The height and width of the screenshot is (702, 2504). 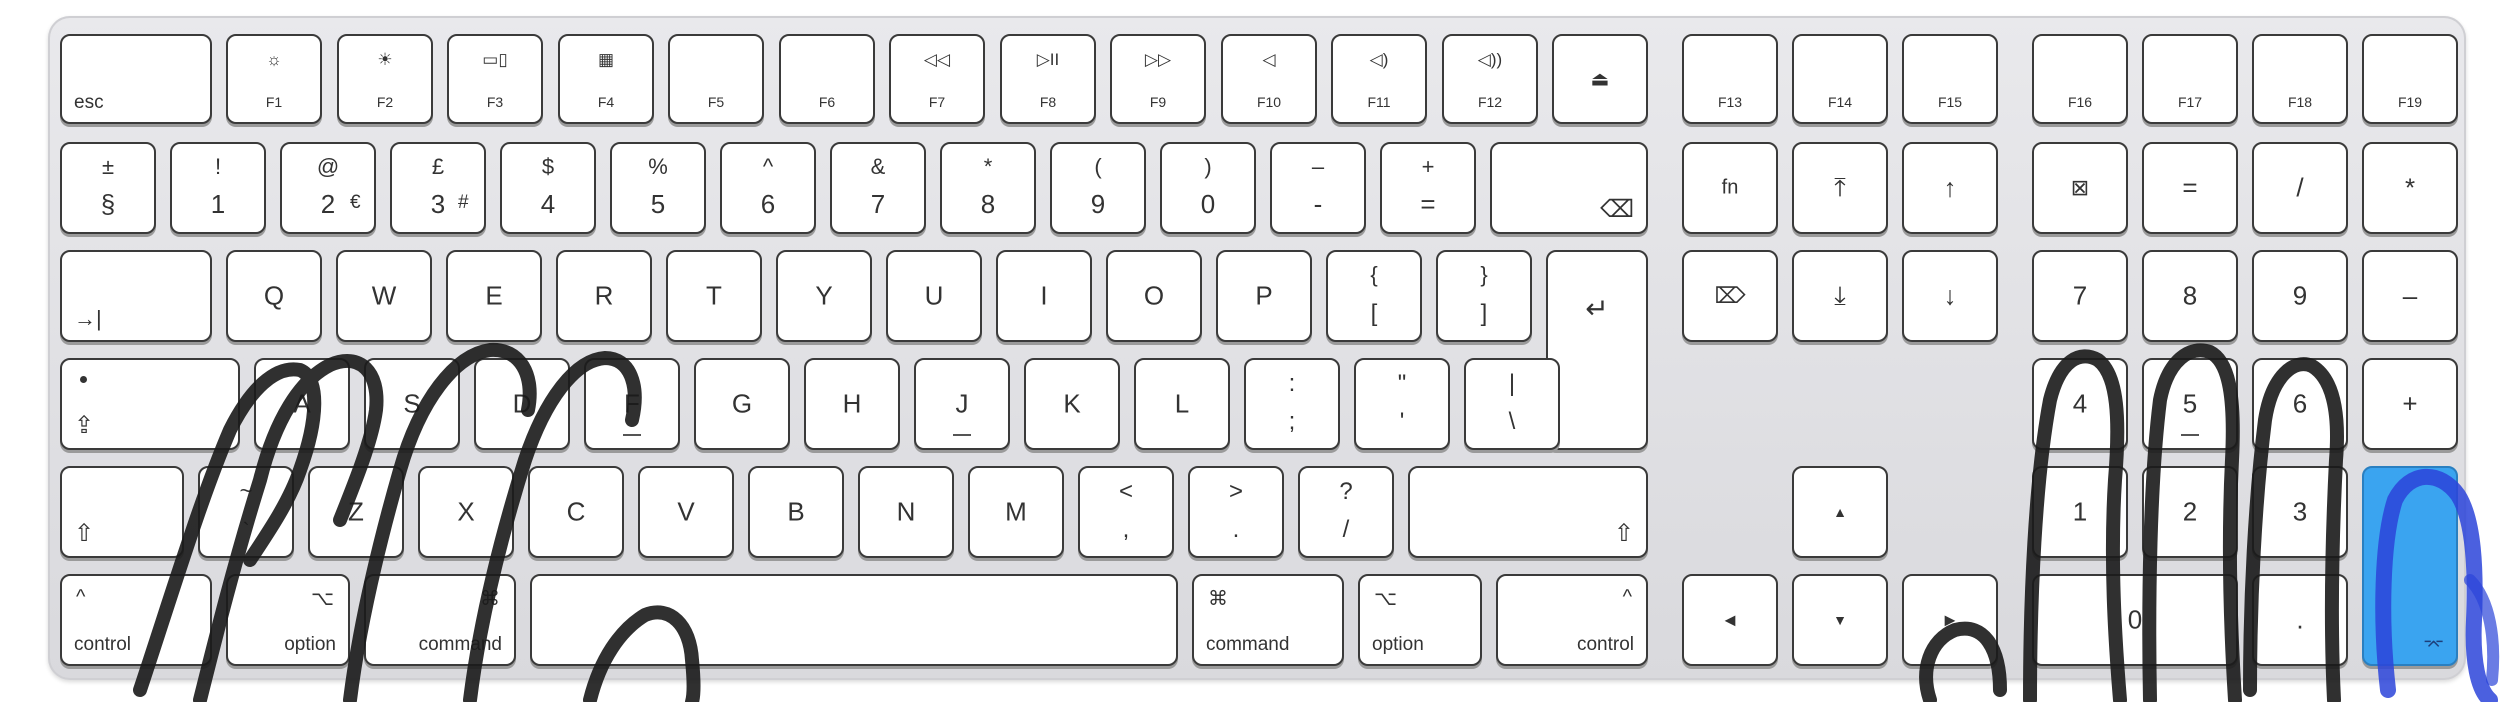 I want to click on key-f2: ☀ F2, so click(x=385, y=79).